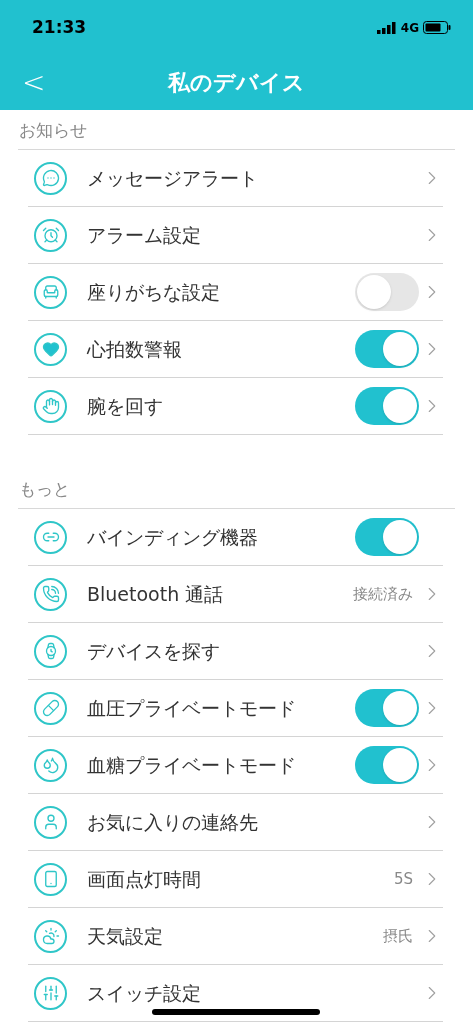  Describe the element at coordinates (144, 235) in the screenshot. I see `row-label: アラーム設定` at that location.